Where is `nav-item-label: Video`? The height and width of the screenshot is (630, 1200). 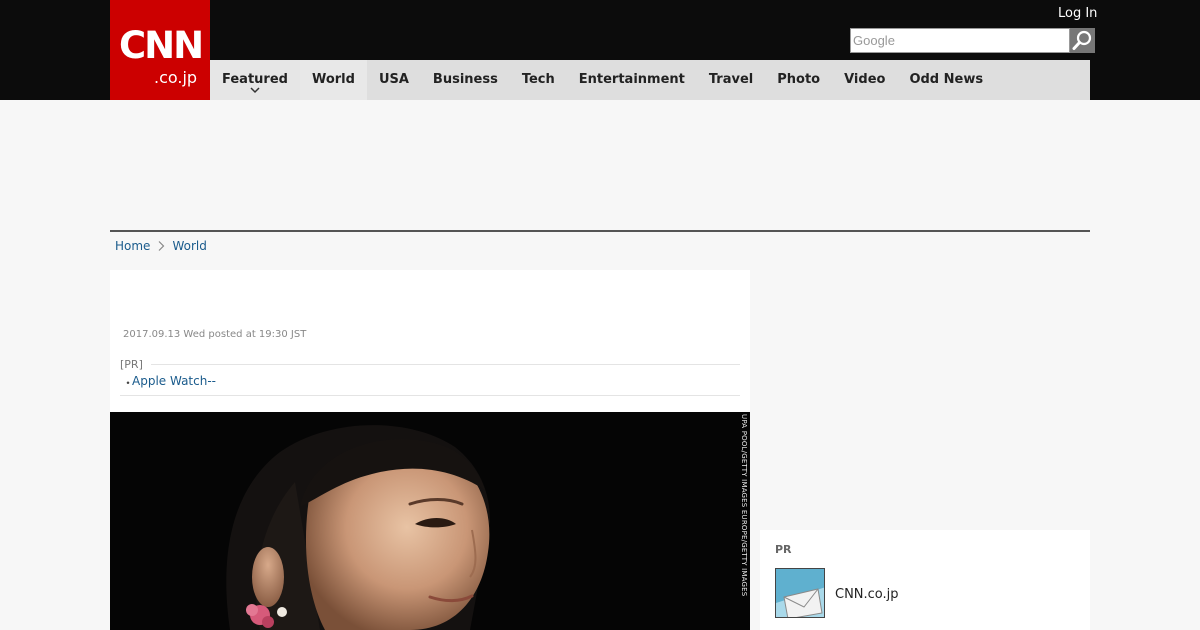 nav-item-label: Video is located at coordinates (865, 79).